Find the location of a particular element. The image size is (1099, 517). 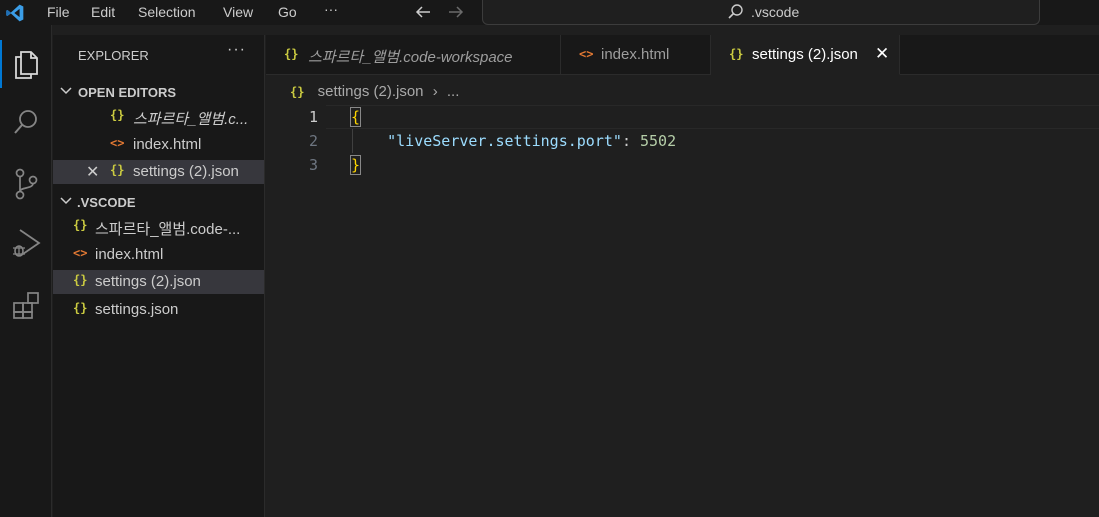

line-number: 3 is located at coordinates (313, 165).